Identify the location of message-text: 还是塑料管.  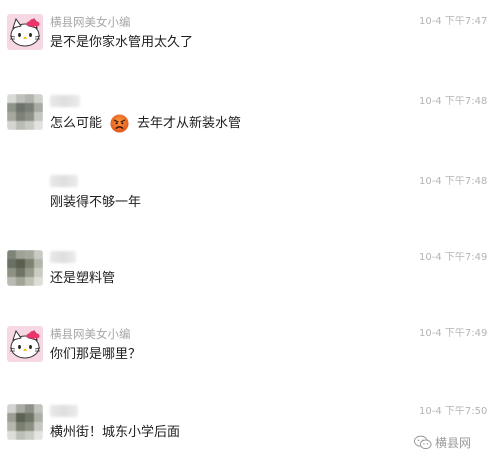
(83, 278).